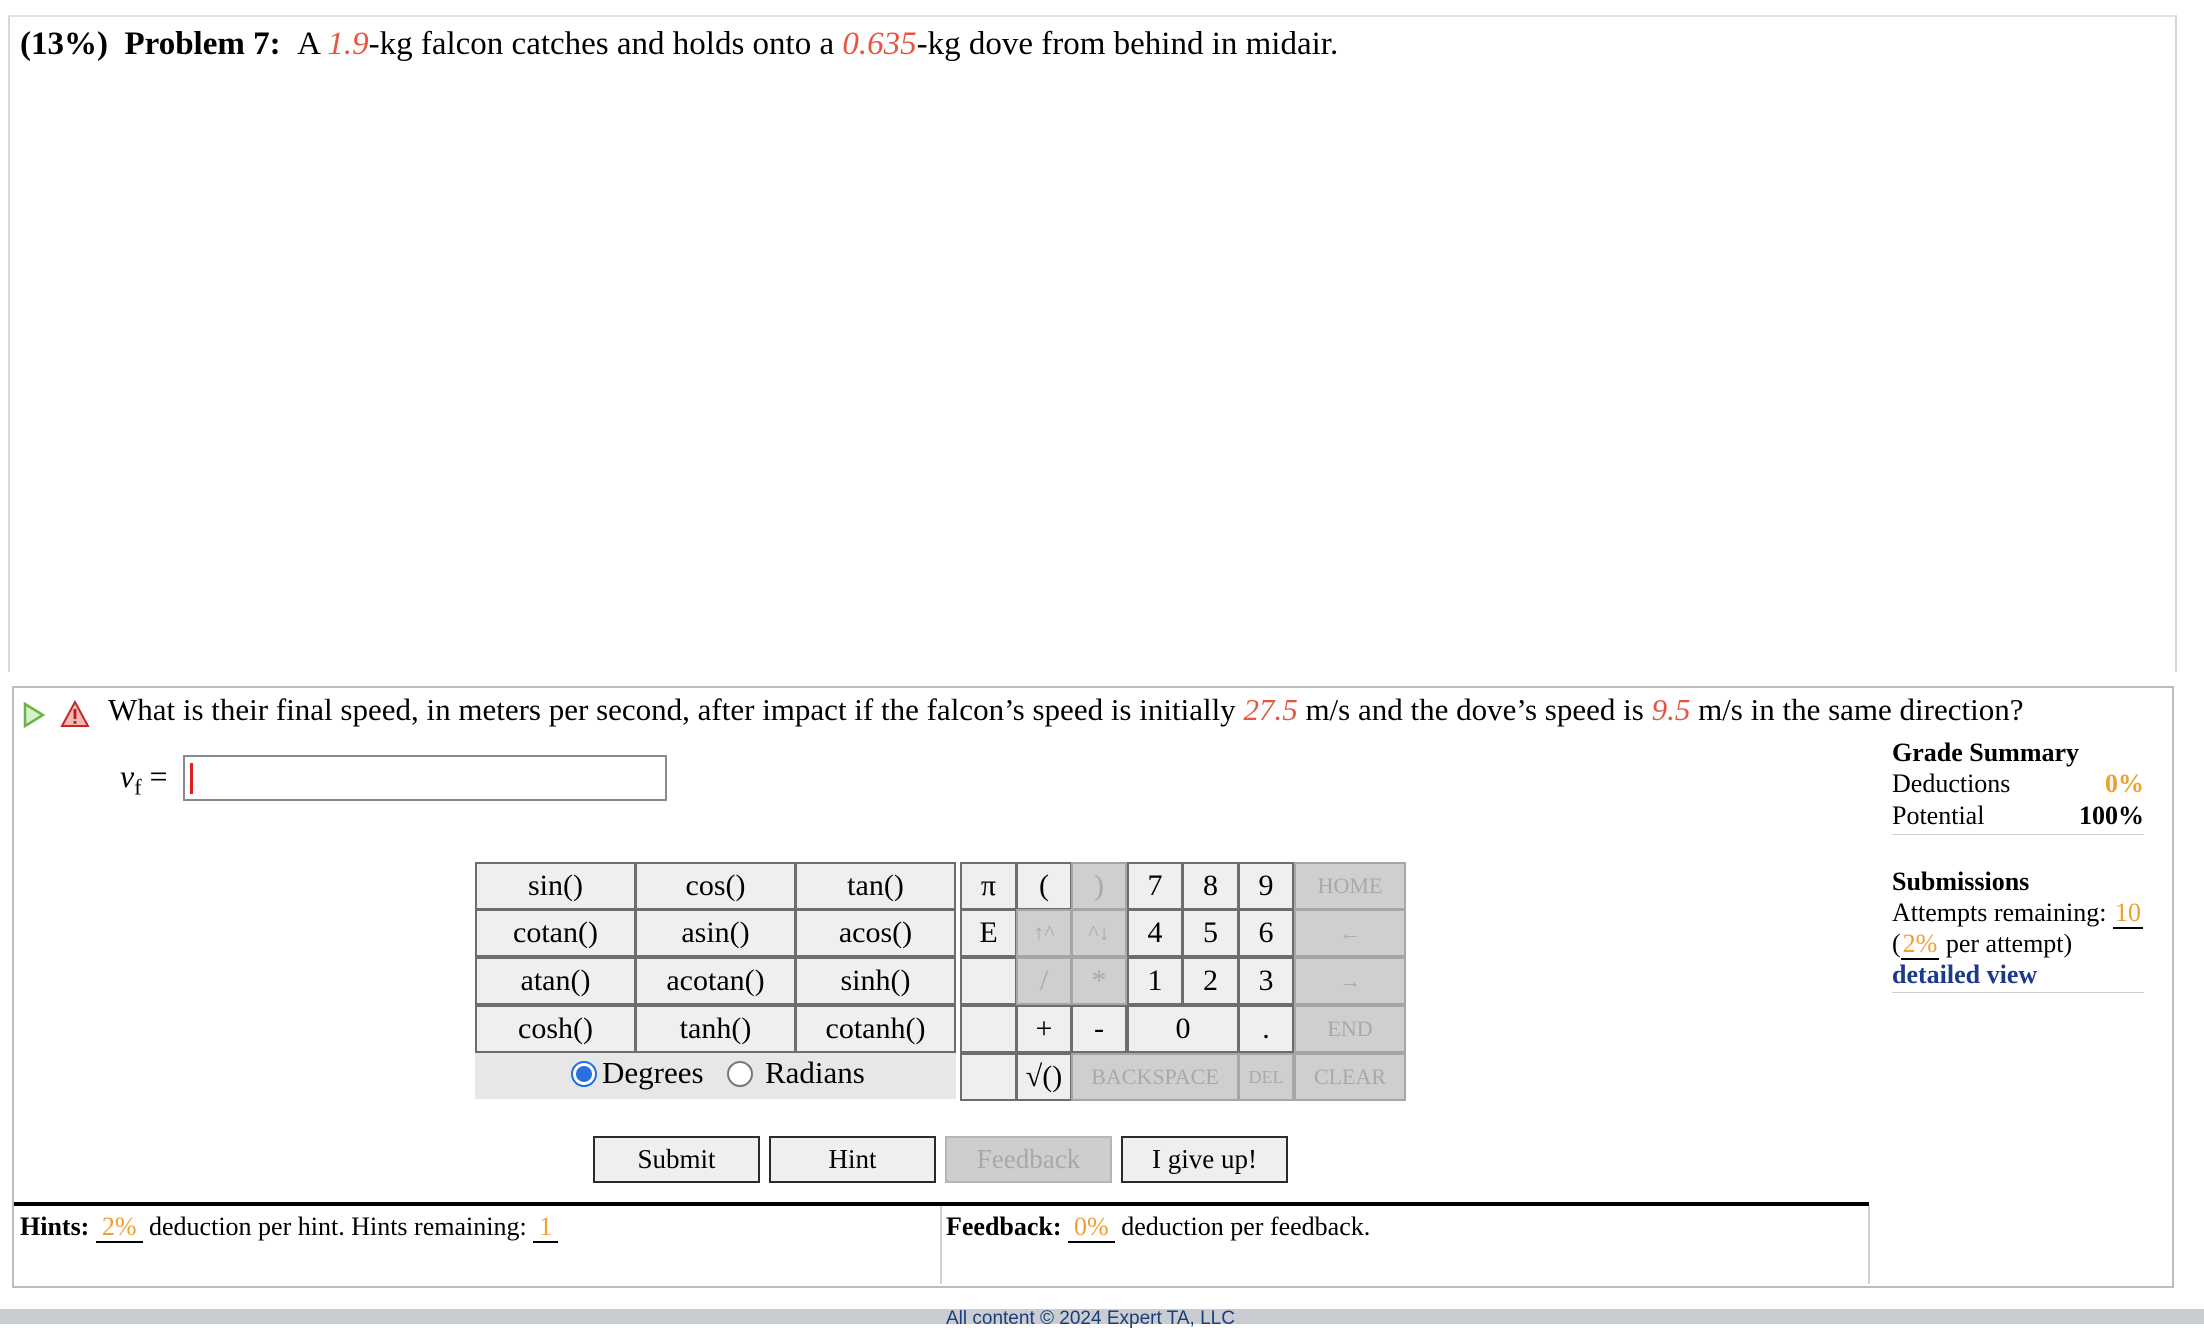  I want to click on hints-remaining-value: 1, so click(546, 1227).